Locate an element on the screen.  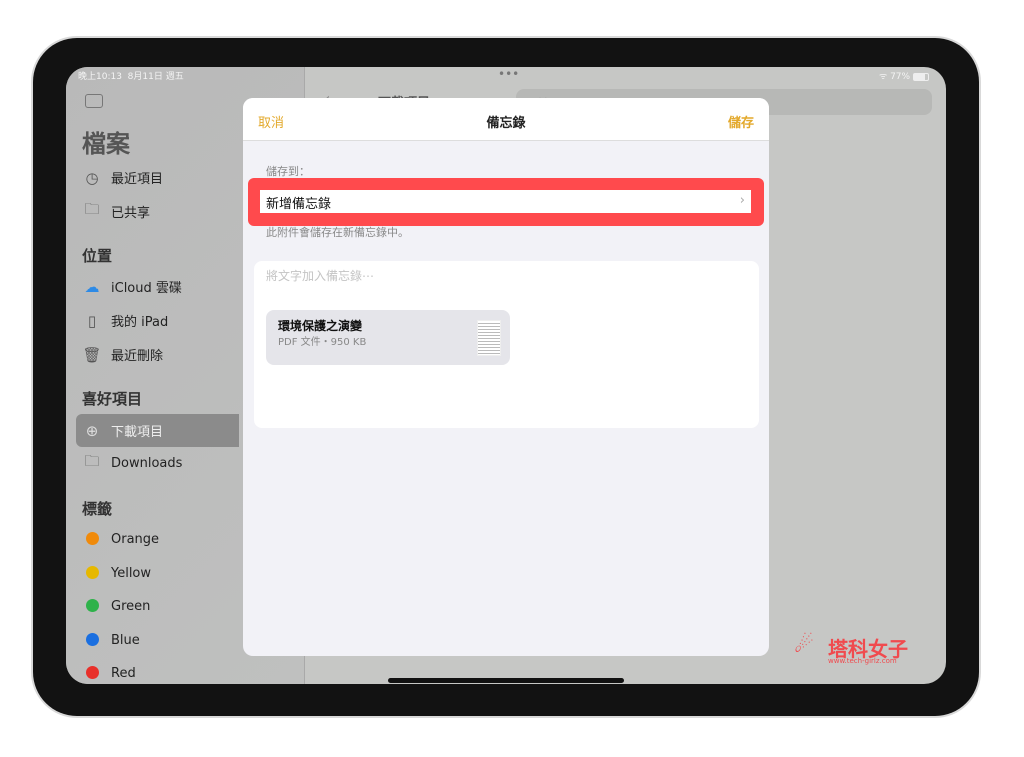
watermark-url: www.tech-girlz.com is located at coordinates (862, 661).